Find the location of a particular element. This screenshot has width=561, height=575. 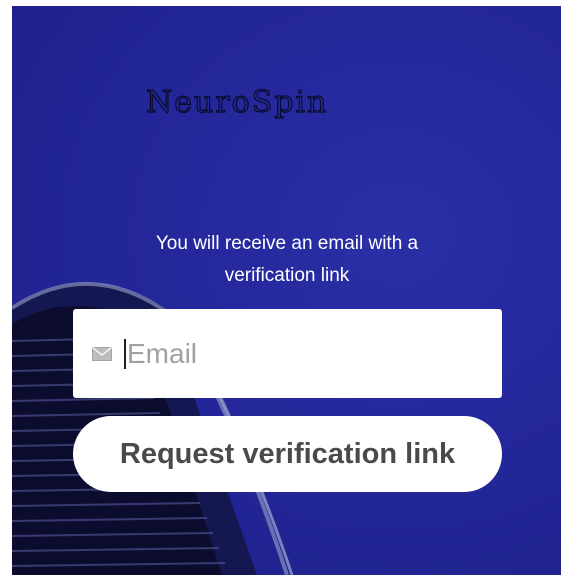

instruction-line-2: verification link is located at coordinates (287, 275).